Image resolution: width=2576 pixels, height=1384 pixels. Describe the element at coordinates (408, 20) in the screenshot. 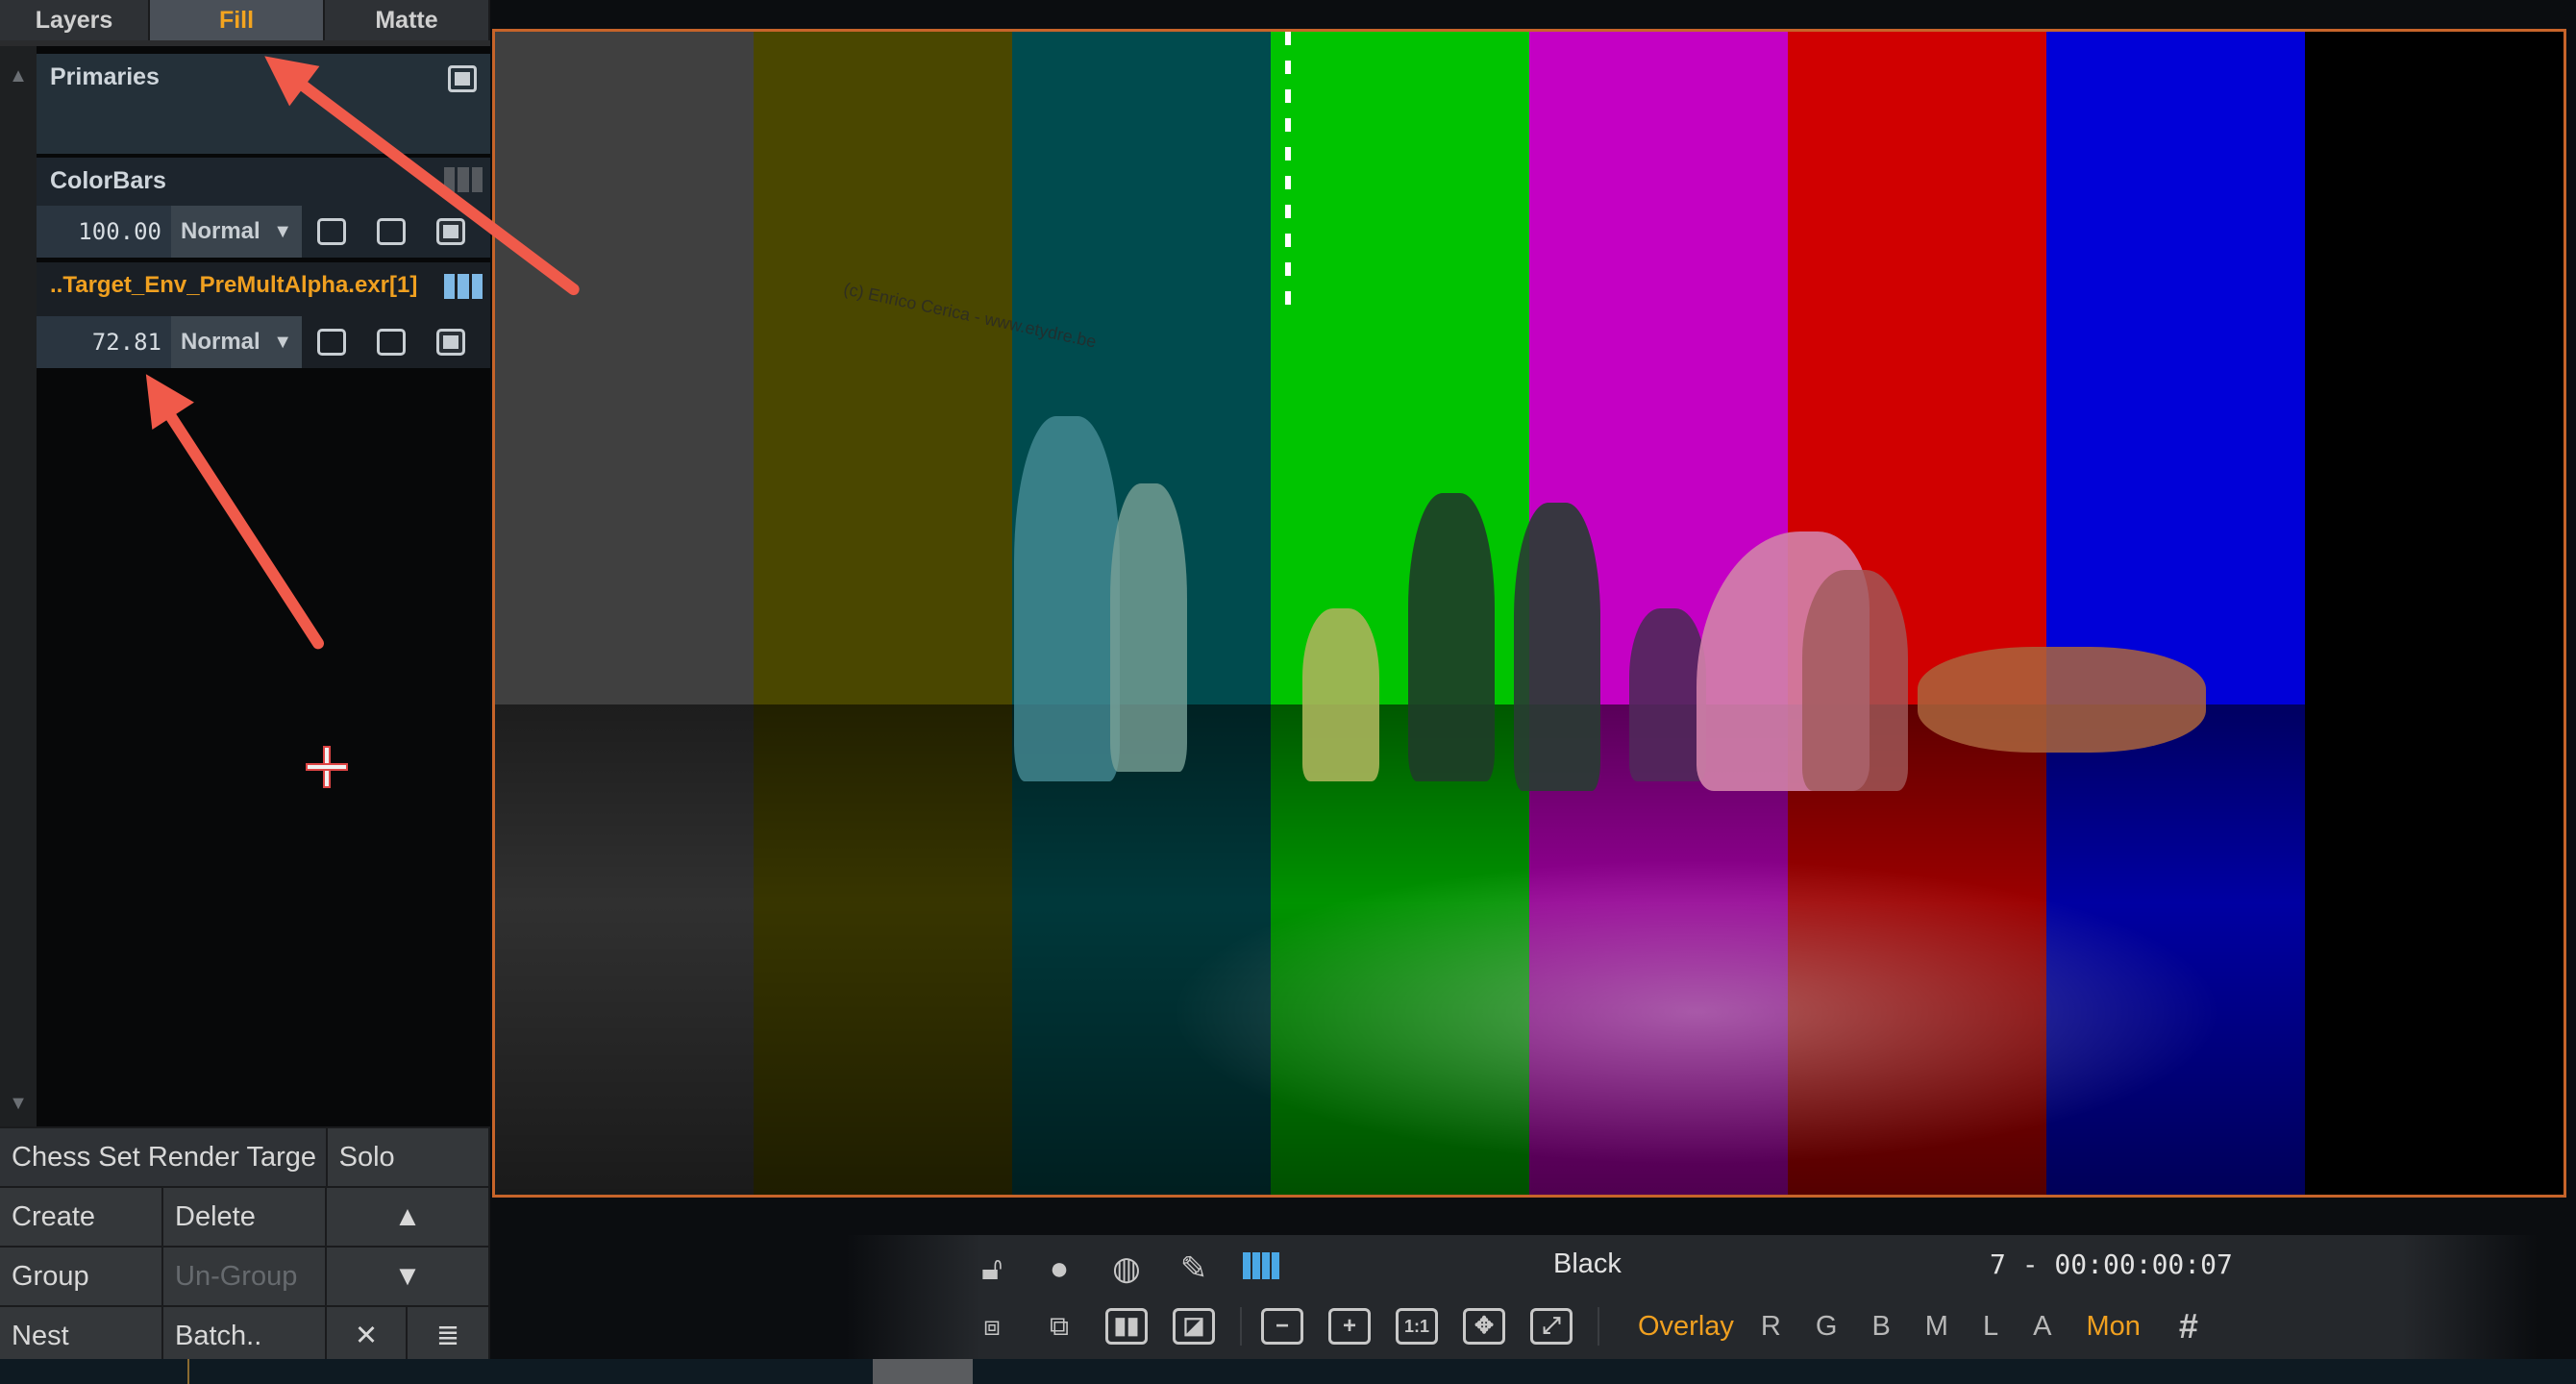

I see `tab-matte: Matte` at that location.